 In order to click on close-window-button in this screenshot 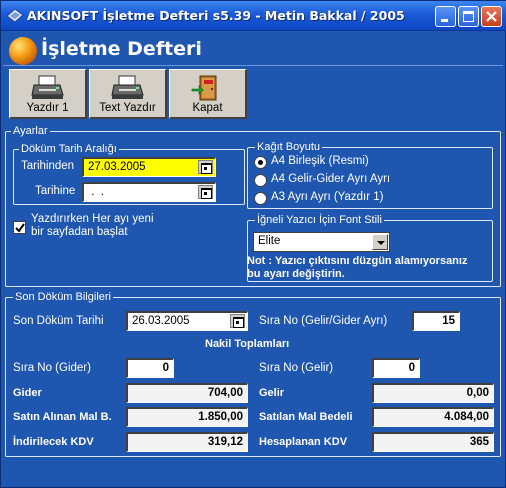, I will do `click(491, 16)`.